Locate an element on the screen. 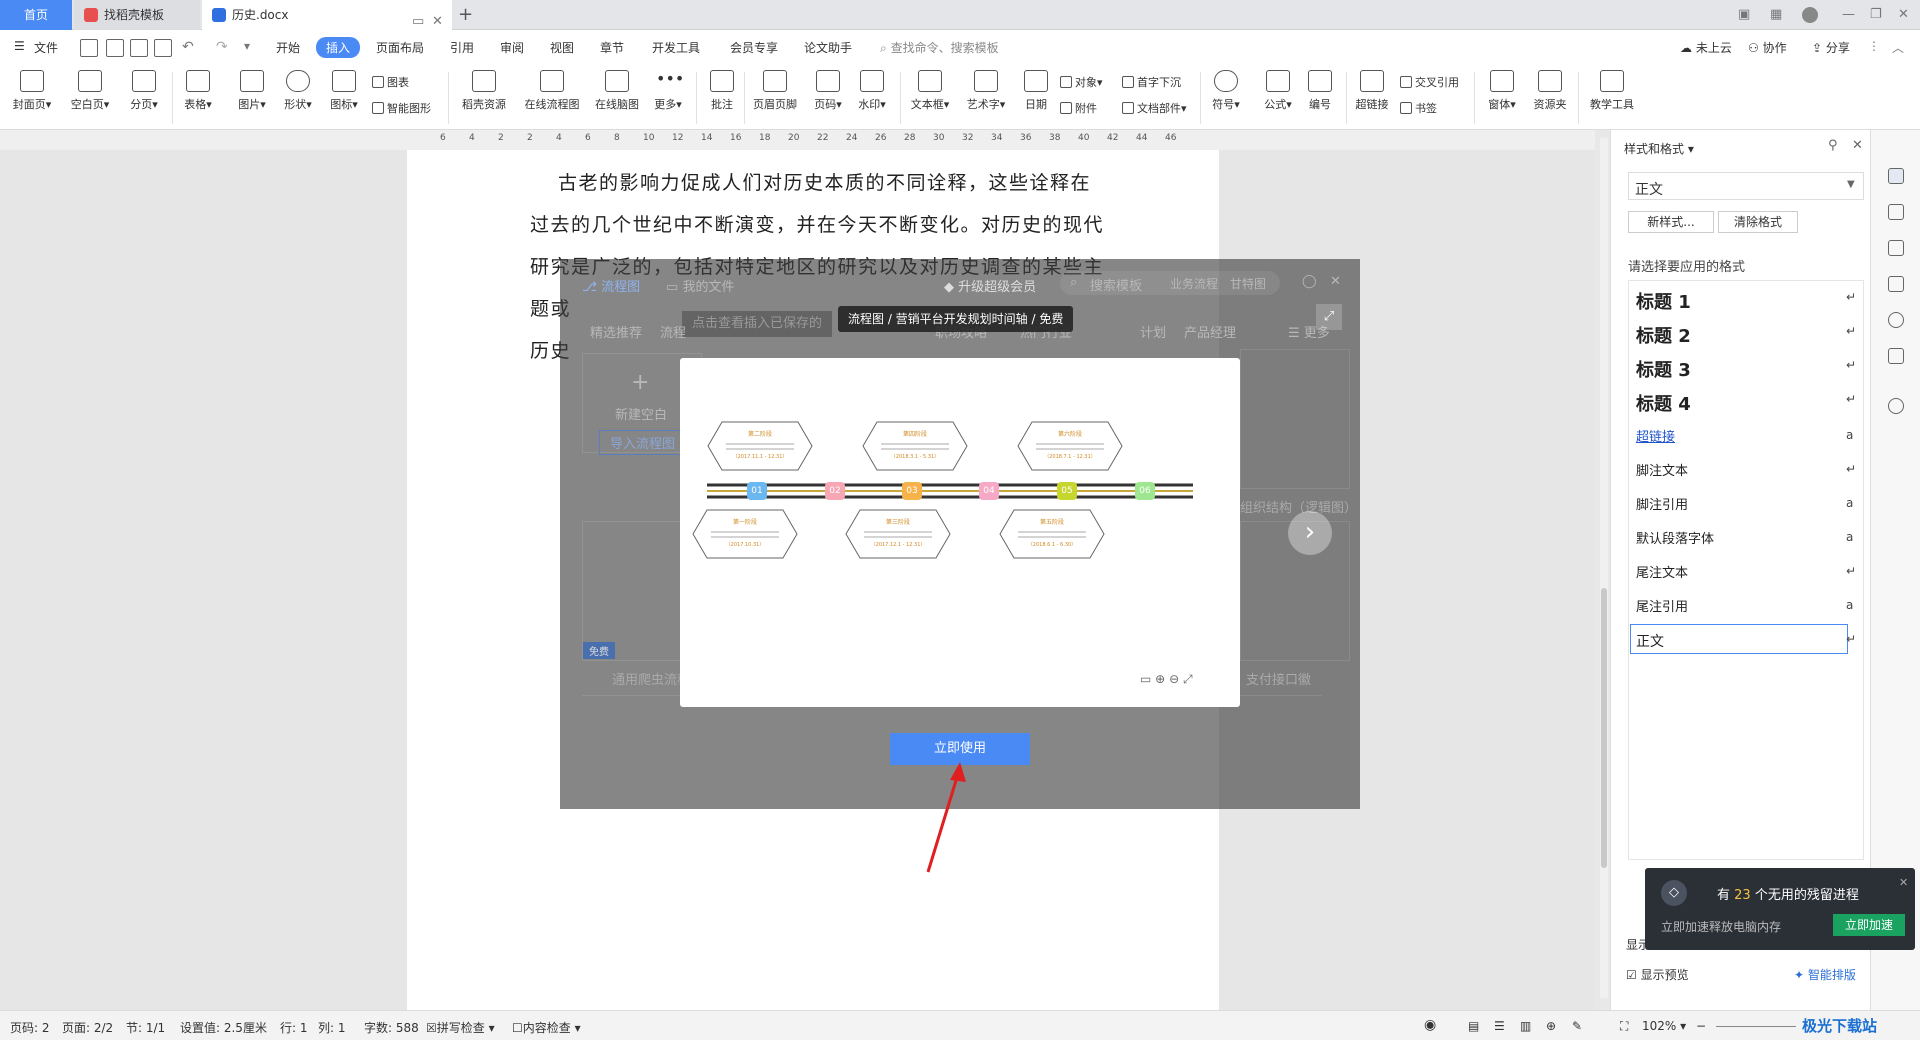 The height and width of the screenshot is (1040, 1920). zoom-out-icon: ⊖ is located at coordinates (1174, 679).